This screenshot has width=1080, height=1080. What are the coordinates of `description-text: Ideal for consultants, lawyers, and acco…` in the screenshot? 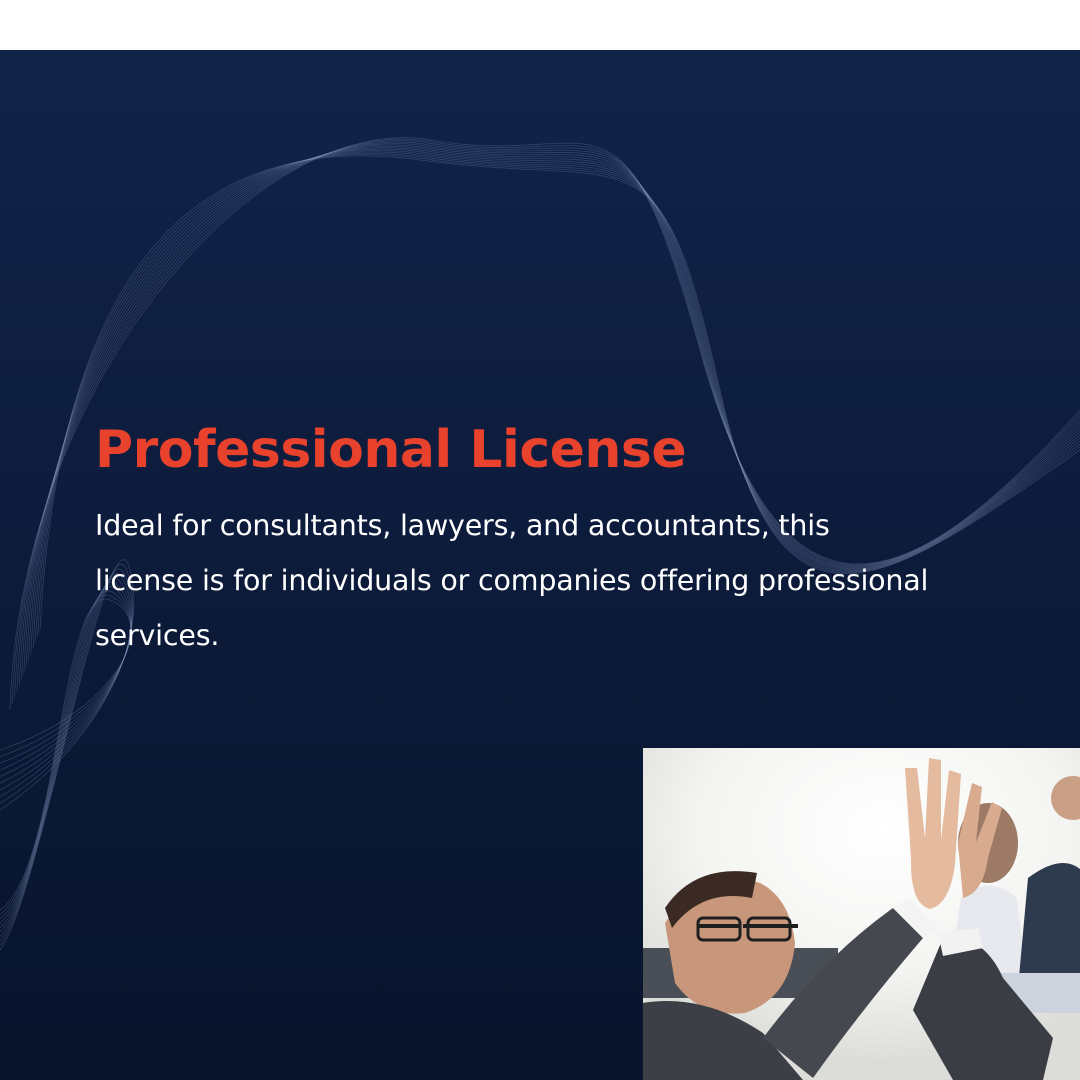 It's located at (512, 580).